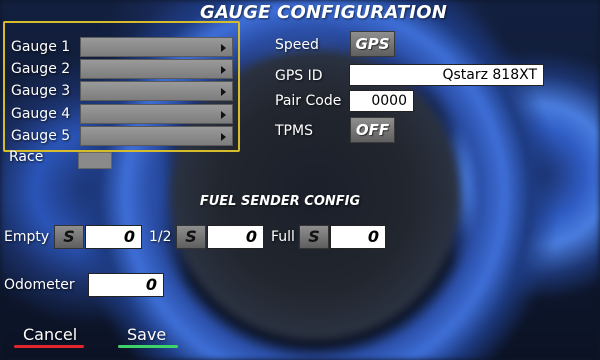  What do you see at coordinates (314, 237) in the screenshot?
I see `full-set-button: S` at bounding box center [314, 237].